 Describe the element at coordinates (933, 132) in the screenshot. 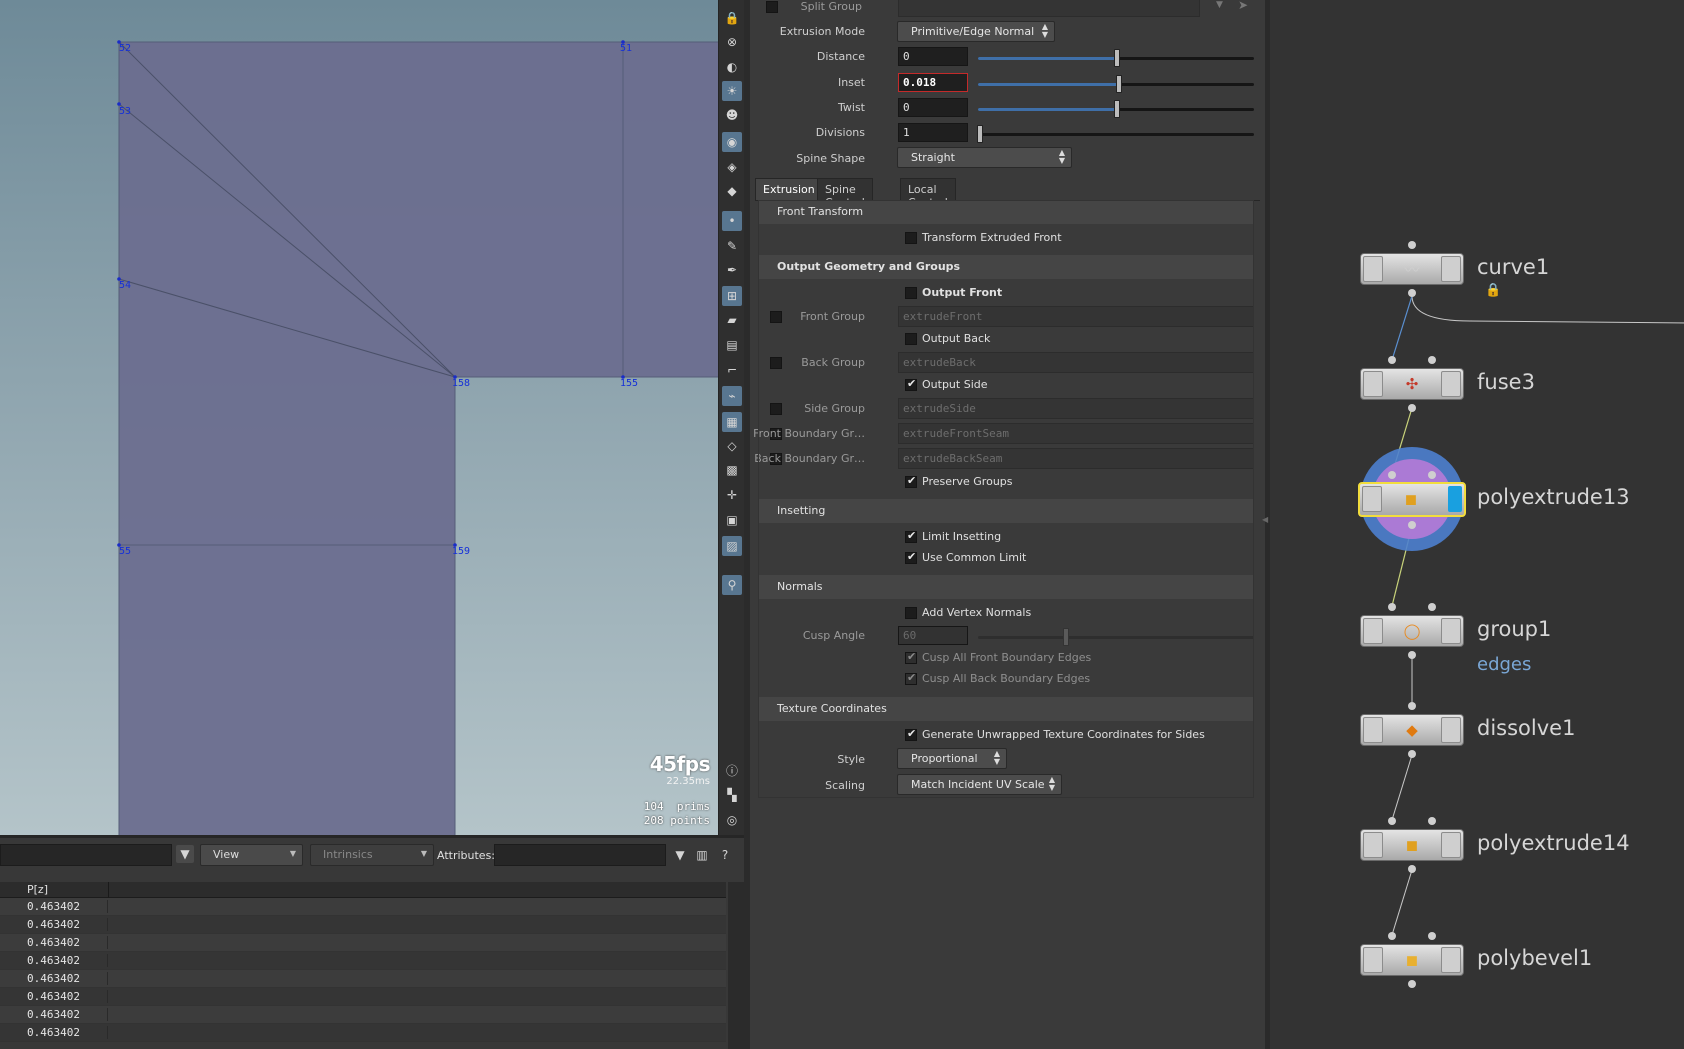

I see `divisions-field: 1` at that location.